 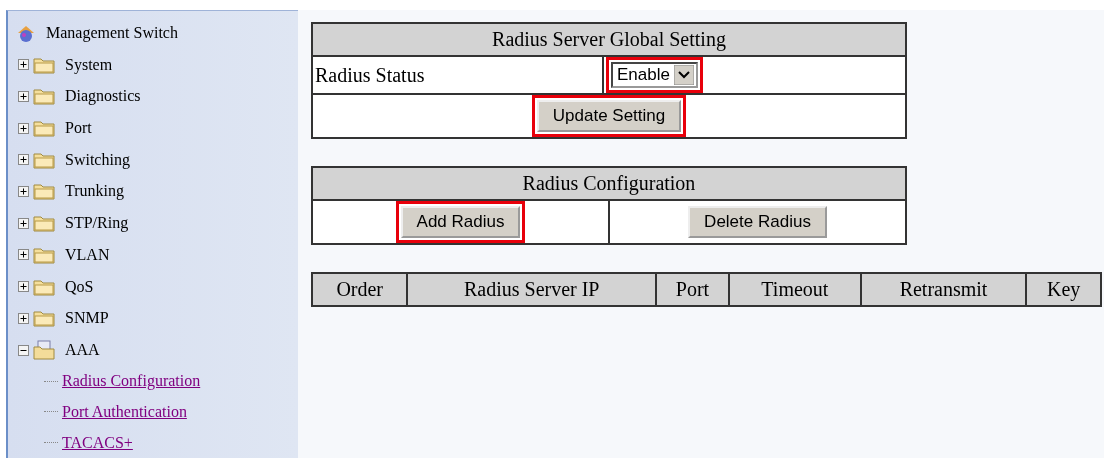 What do you see at coordinates (97, 223) in the screenshot?
I see `tree-folder-label: STP/Ring` at bounding box center [97, 223].